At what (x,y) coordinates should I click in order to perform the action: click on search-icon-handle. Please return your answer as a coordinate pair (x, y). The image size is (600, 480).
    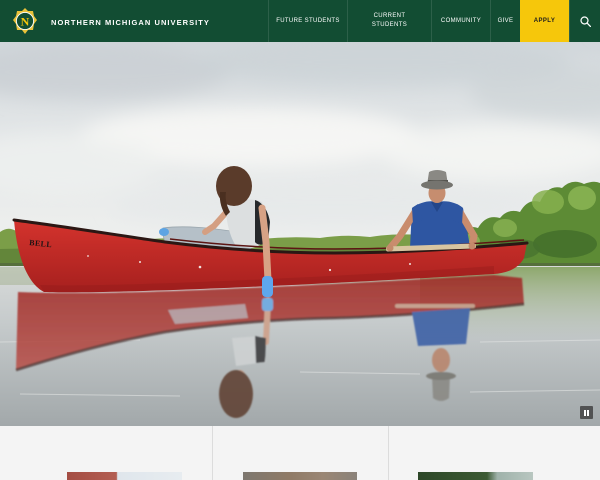
    Looking at the image, I should click on (588, 24).